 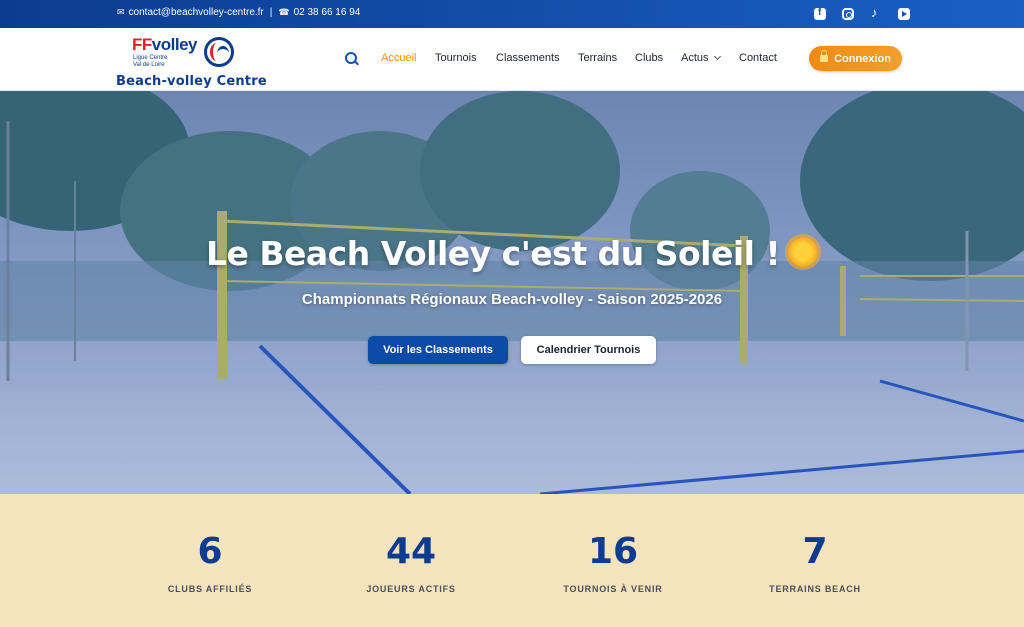 What do you see at coordinates (456, 58) in the screenshot?
I see `nav-item-tournois: Tournois` at bounding box center [456, 58].